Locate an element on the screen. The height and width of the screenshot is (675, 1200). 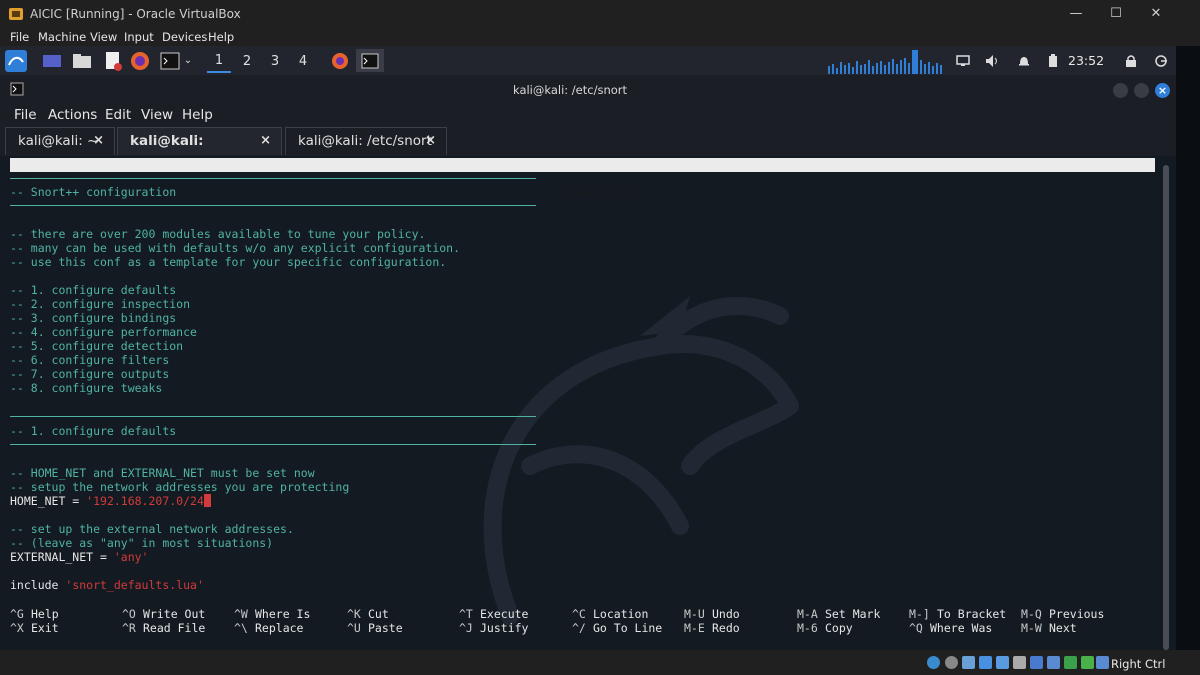
logout-icon is located at coordinates (1161, 60).